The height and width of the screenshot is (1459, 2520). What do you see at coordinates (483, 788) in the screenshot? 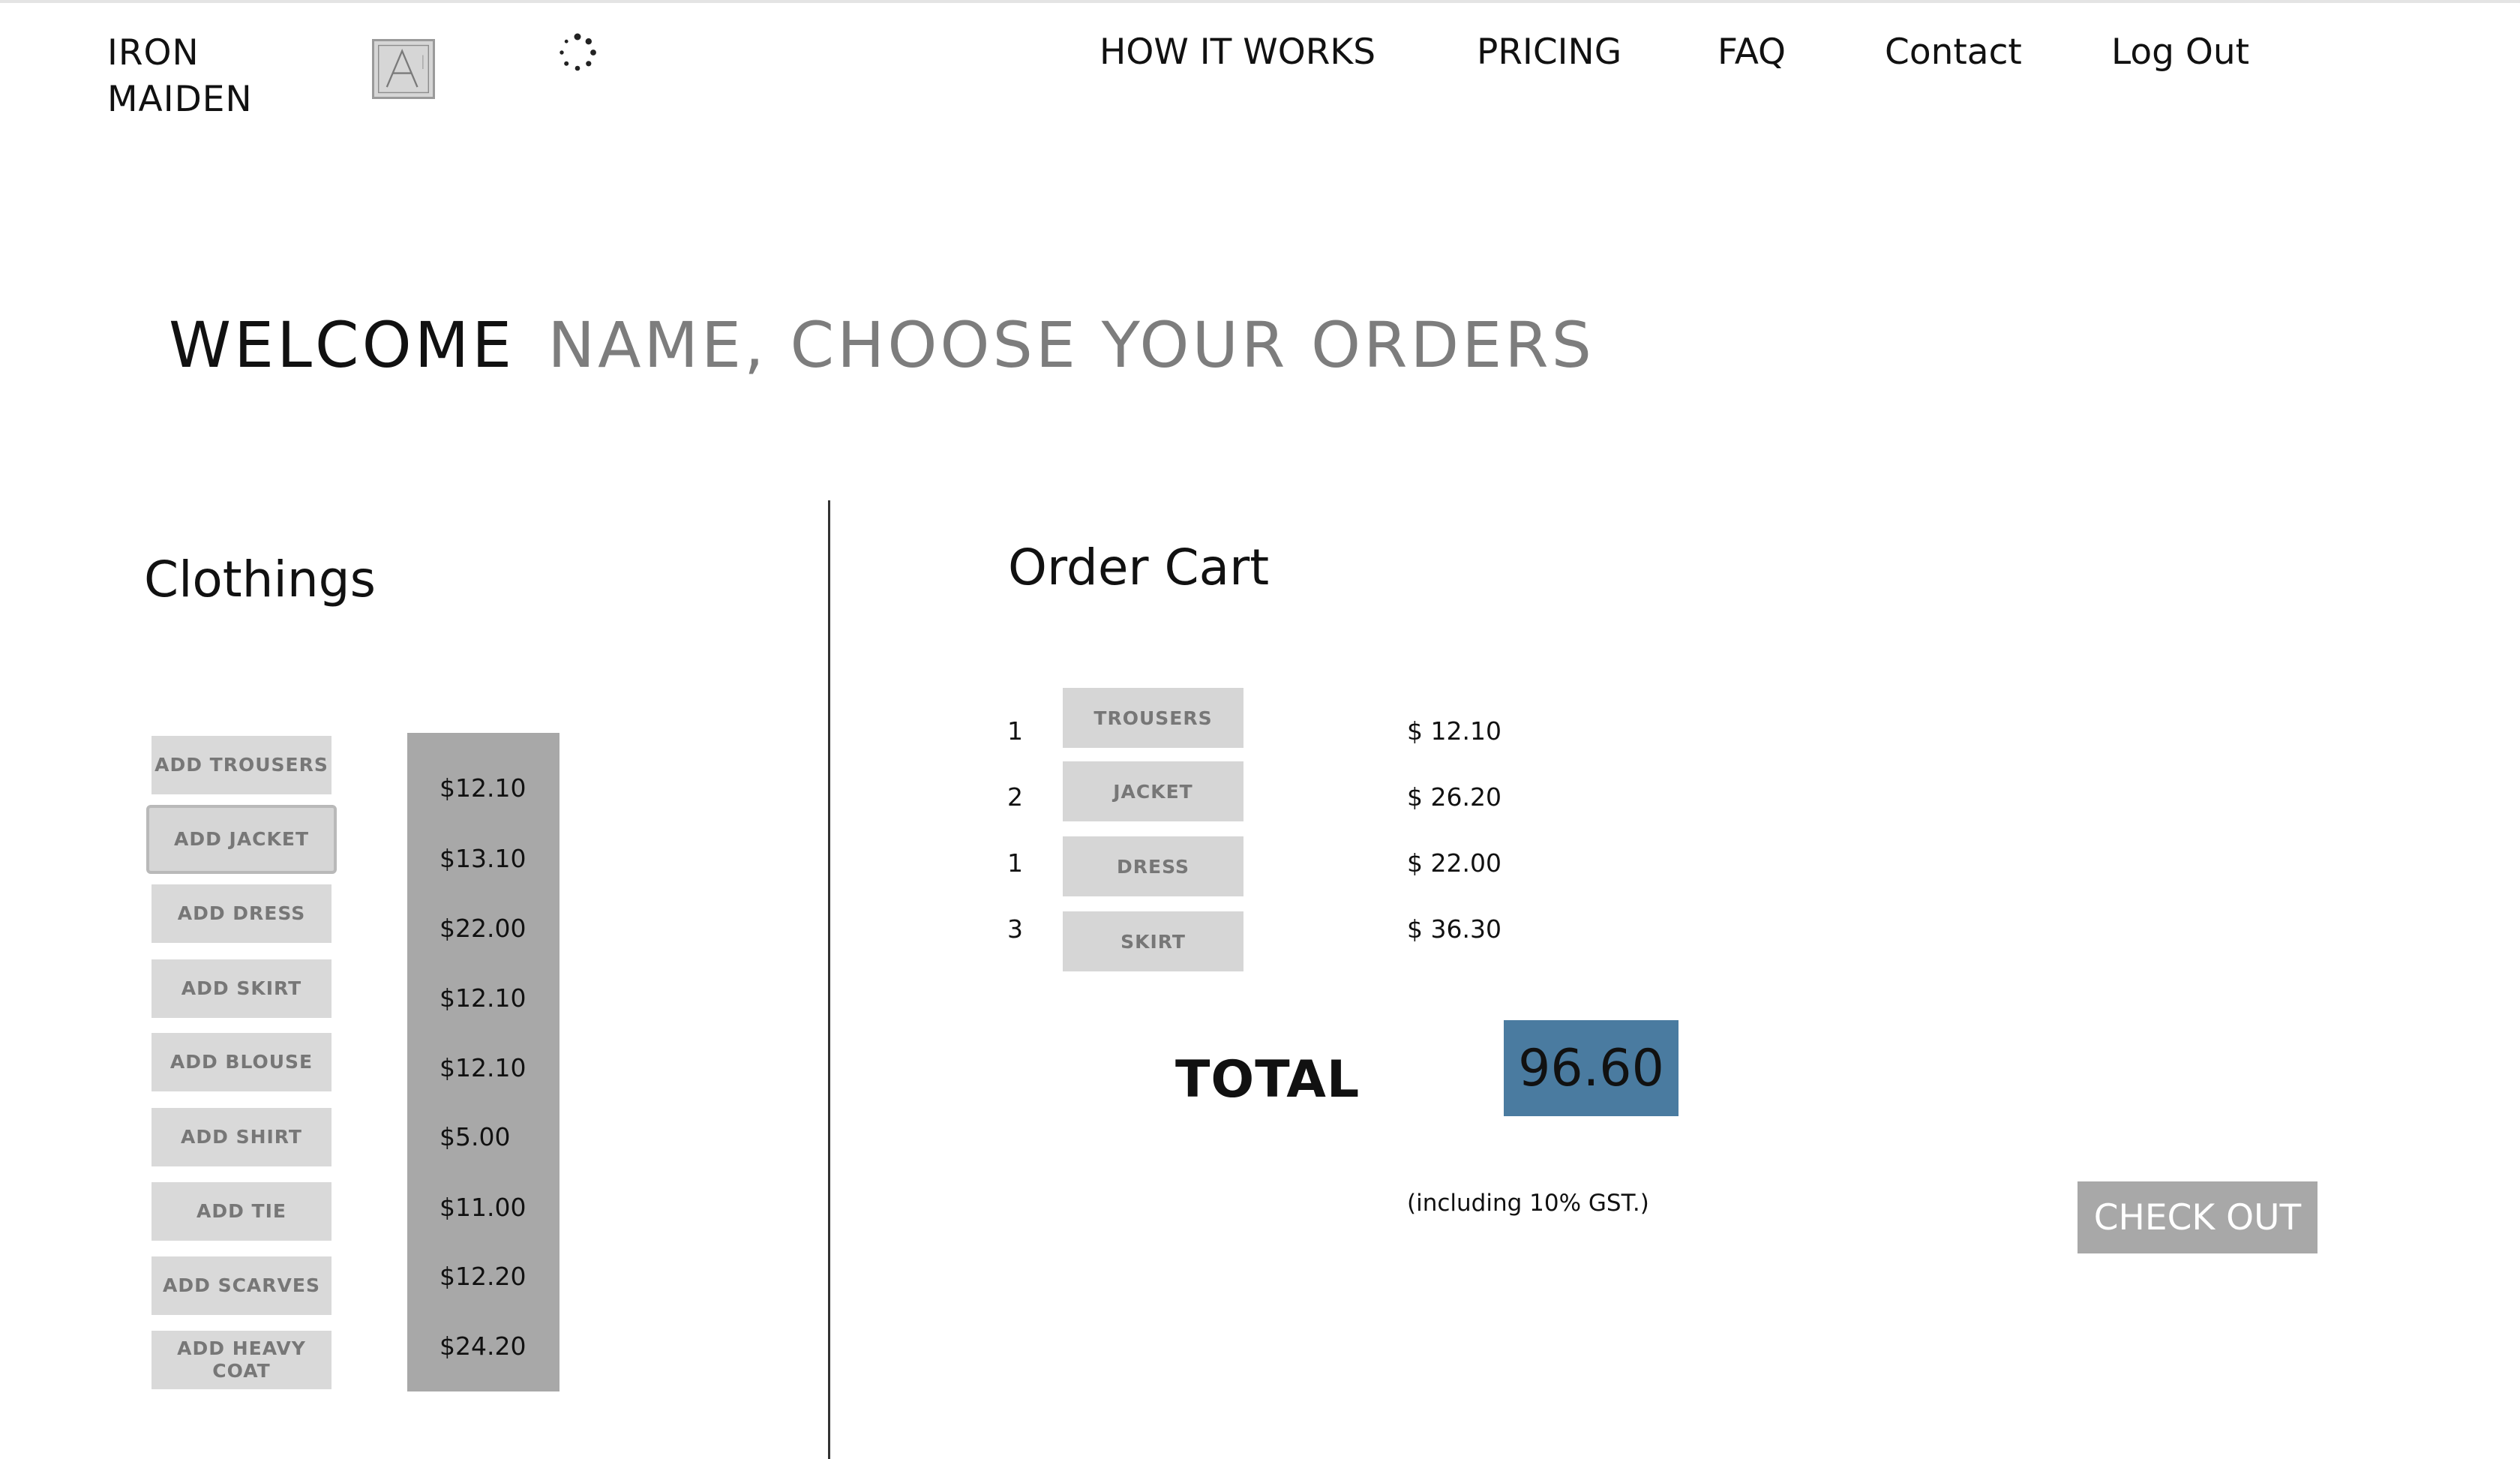
I see `price-trousers: $12.10` at bounding box center [483, 788].